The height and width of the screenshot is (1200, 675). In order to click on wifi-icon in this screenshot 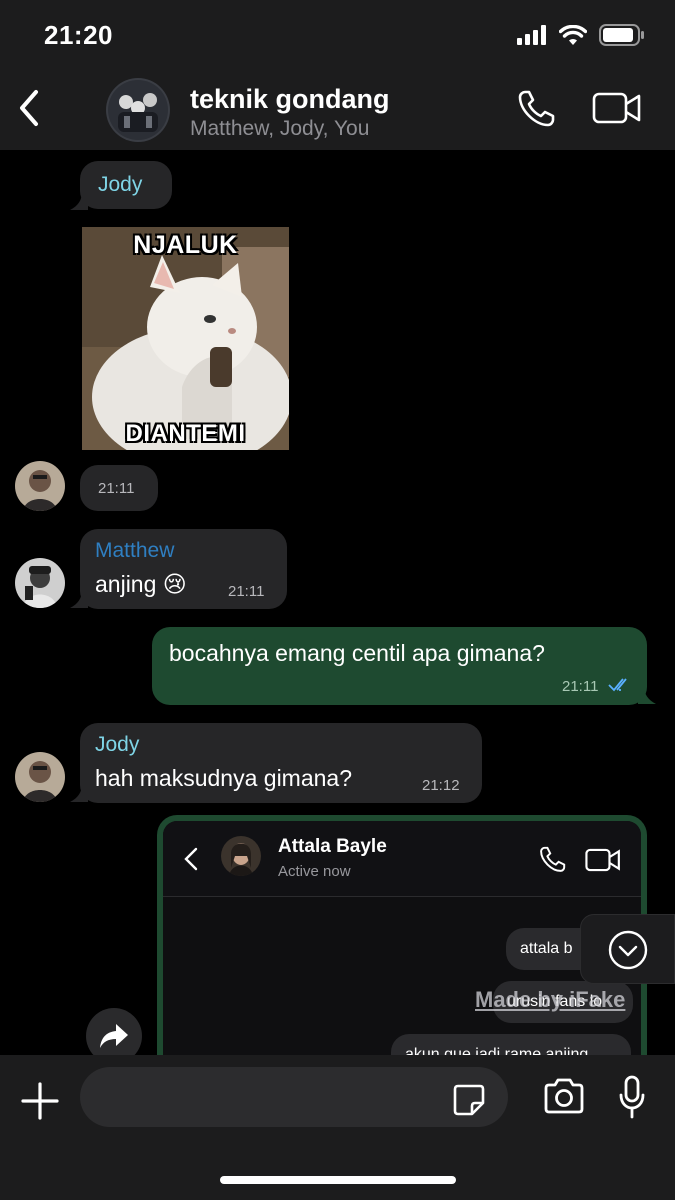, I will do `click(573, 34)`.